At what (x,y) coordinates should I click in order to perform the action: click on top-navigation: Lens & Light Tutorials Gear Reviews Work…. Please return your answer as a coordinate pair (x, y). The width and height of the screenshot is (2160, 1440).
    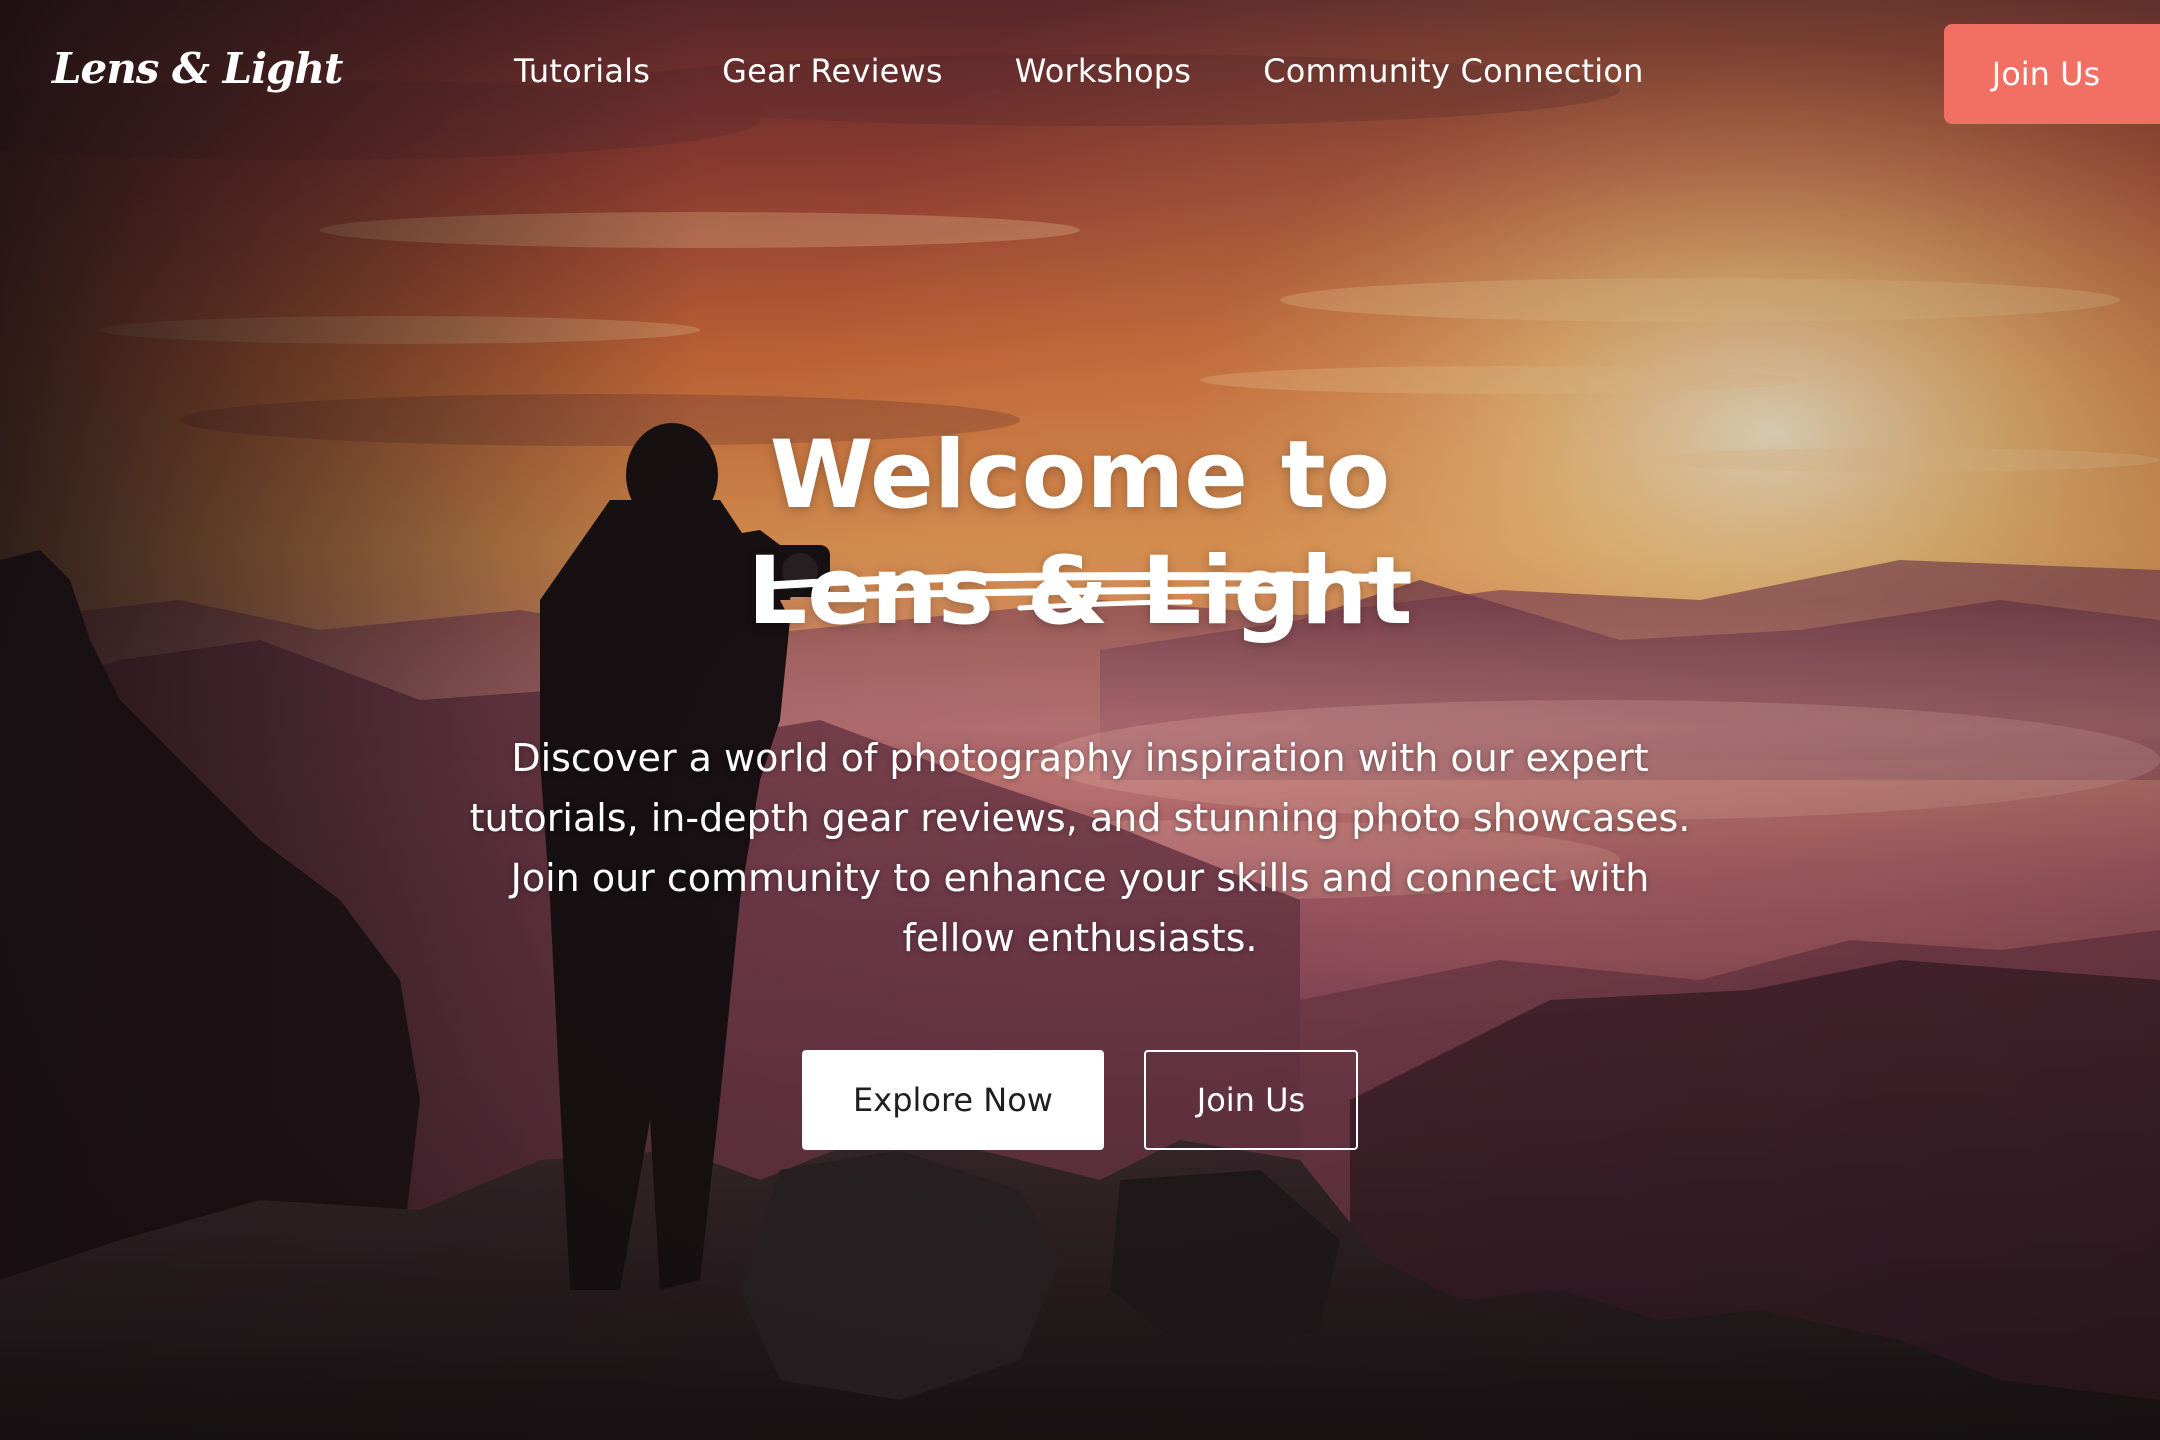
    Looking at the image, I should click on (1080, 75).